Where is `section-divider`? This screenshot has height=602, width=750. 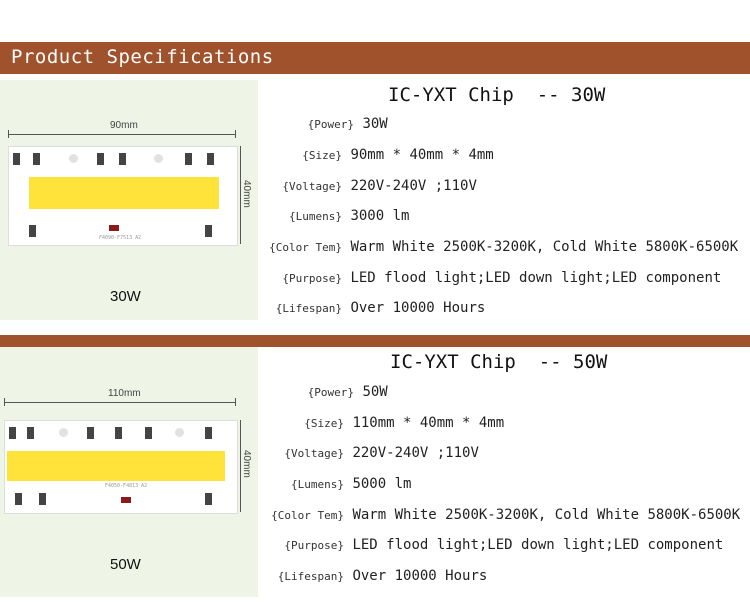 section-divider is located at coordinates (375, 341).